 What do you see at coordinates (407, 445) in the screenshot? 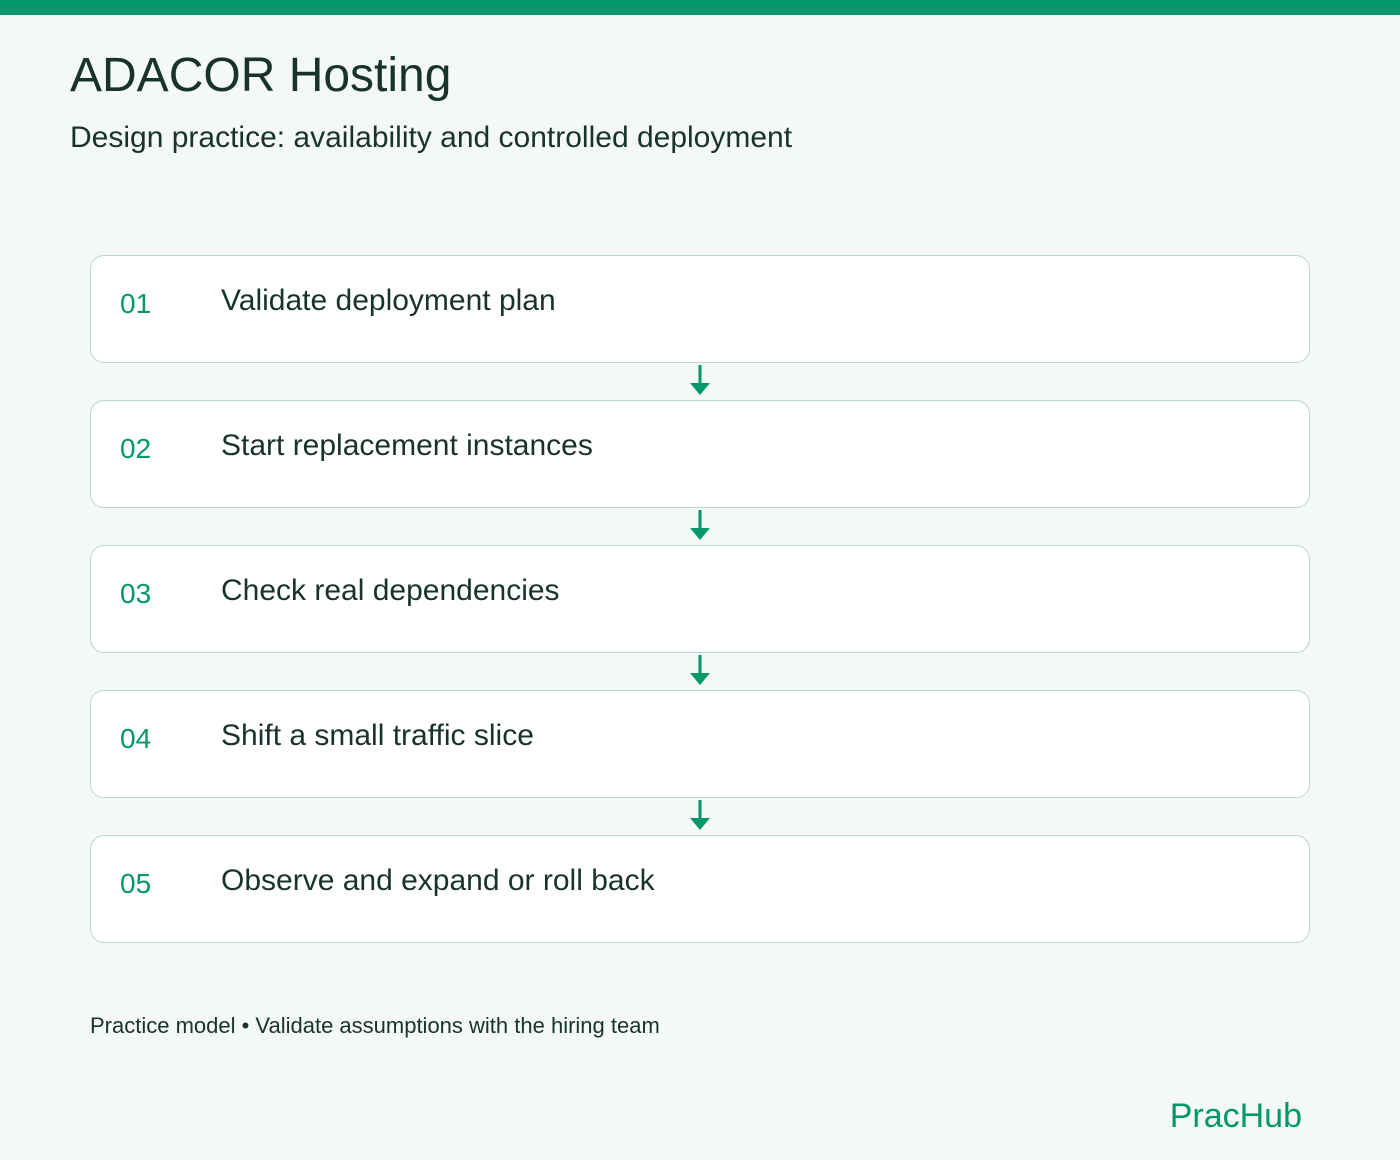
I see `step-label: Start replacement instances` at bounding box center [407, 445].